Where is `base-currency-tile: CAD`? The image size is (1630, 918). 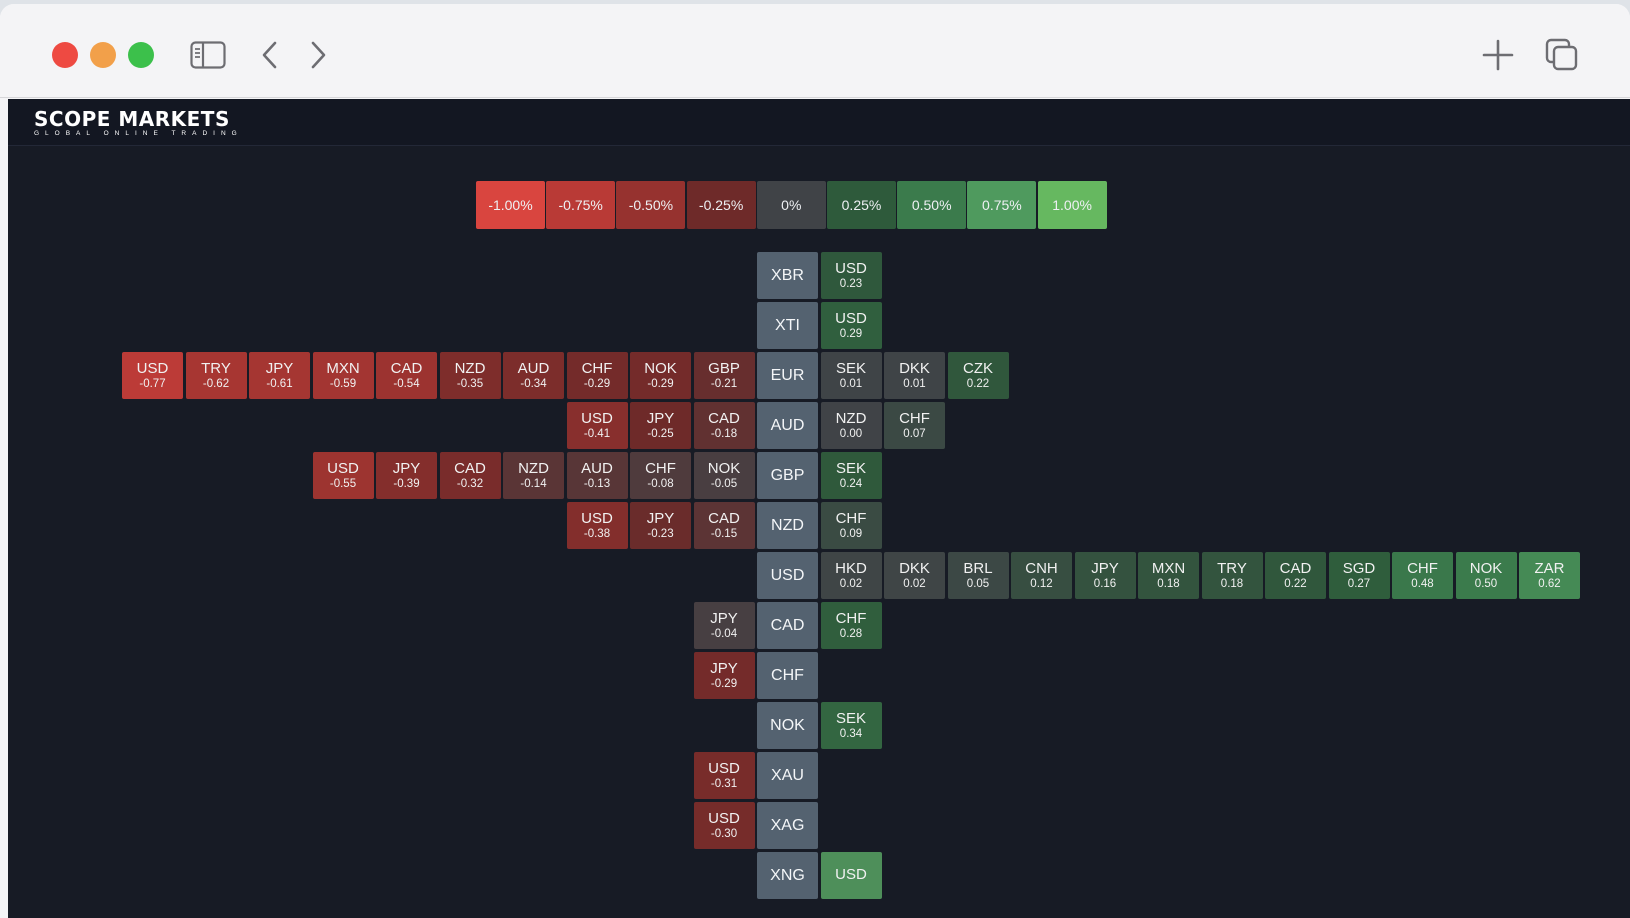
base-currency-tile: CAD is located at coordinates (787, 625).